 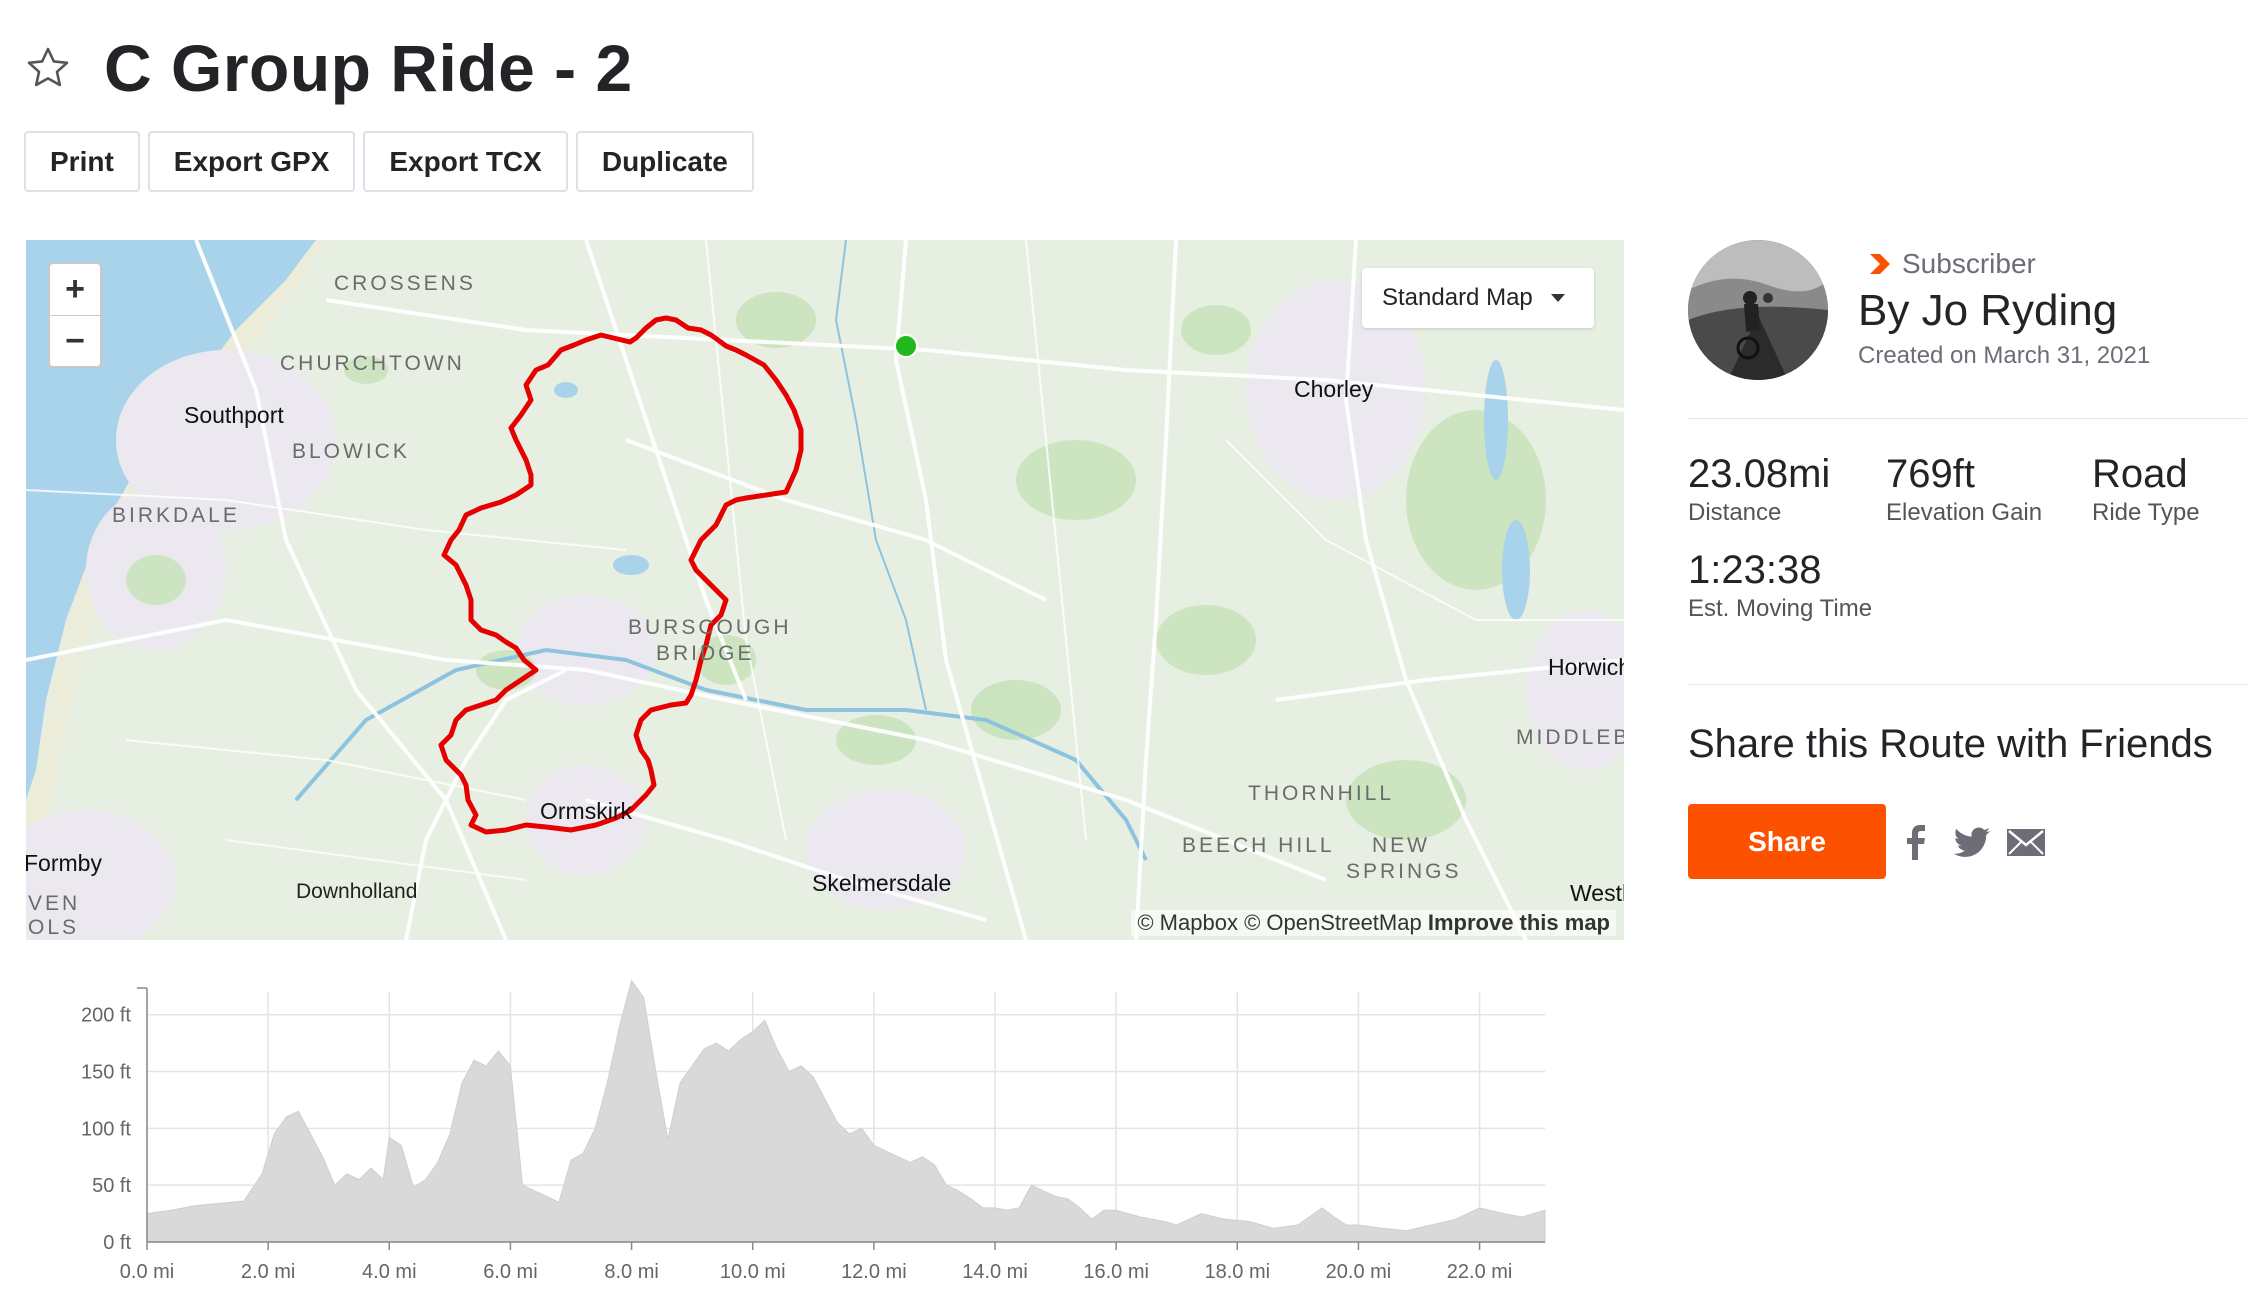 What do you see at coordinates (268, 1272) in the screenshot?
I see `x-tick-label: 2.0 mi` at bounding box center [268, 1272].